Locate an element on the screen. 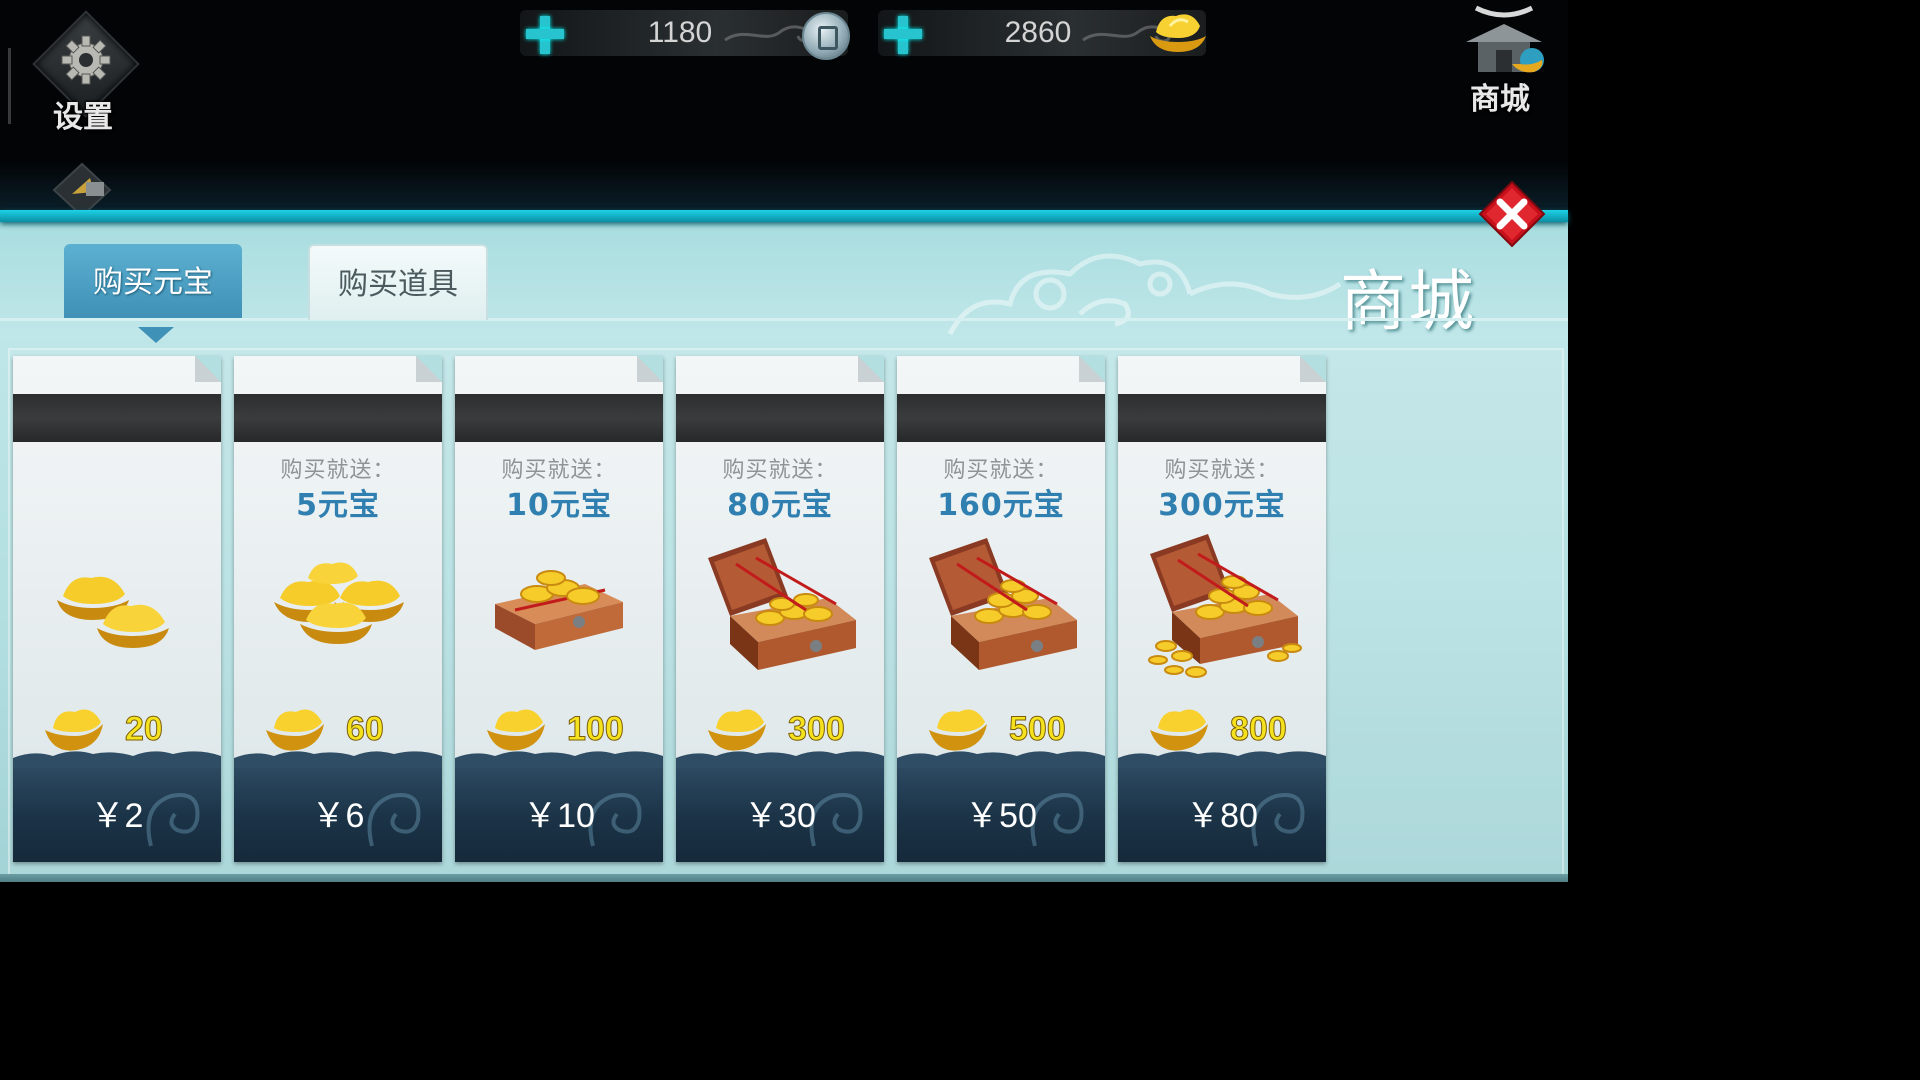 This screenshot has height=1080, width=1920. panel-title: 商城 is located at coordinates (1408, 301).